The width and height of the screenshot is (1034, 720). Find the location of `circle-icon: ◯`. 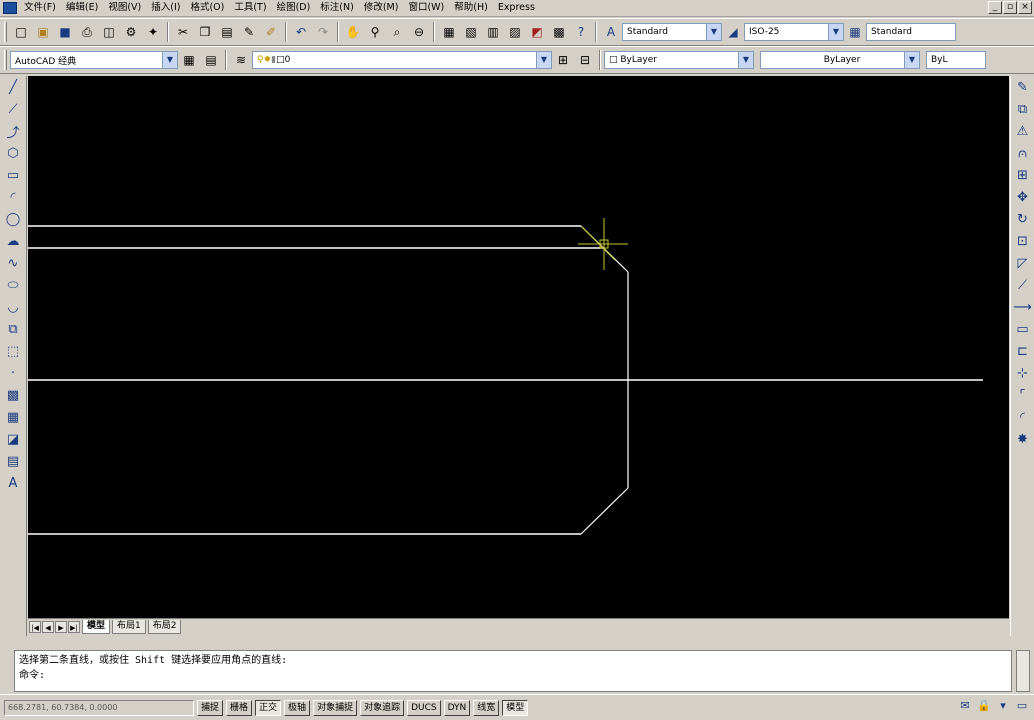

circle-icon: ◯ is located at coordinates (13, 219).